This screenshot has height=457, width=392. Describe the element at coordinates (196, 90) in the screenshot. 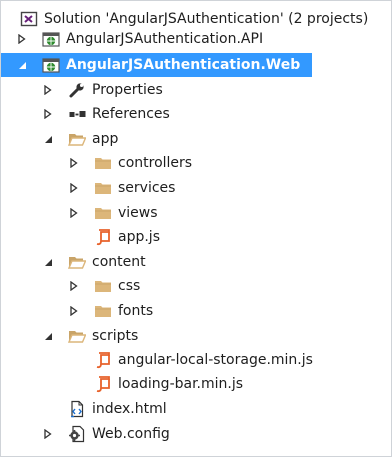

I see `tree-item-properties: Properties` at that location.